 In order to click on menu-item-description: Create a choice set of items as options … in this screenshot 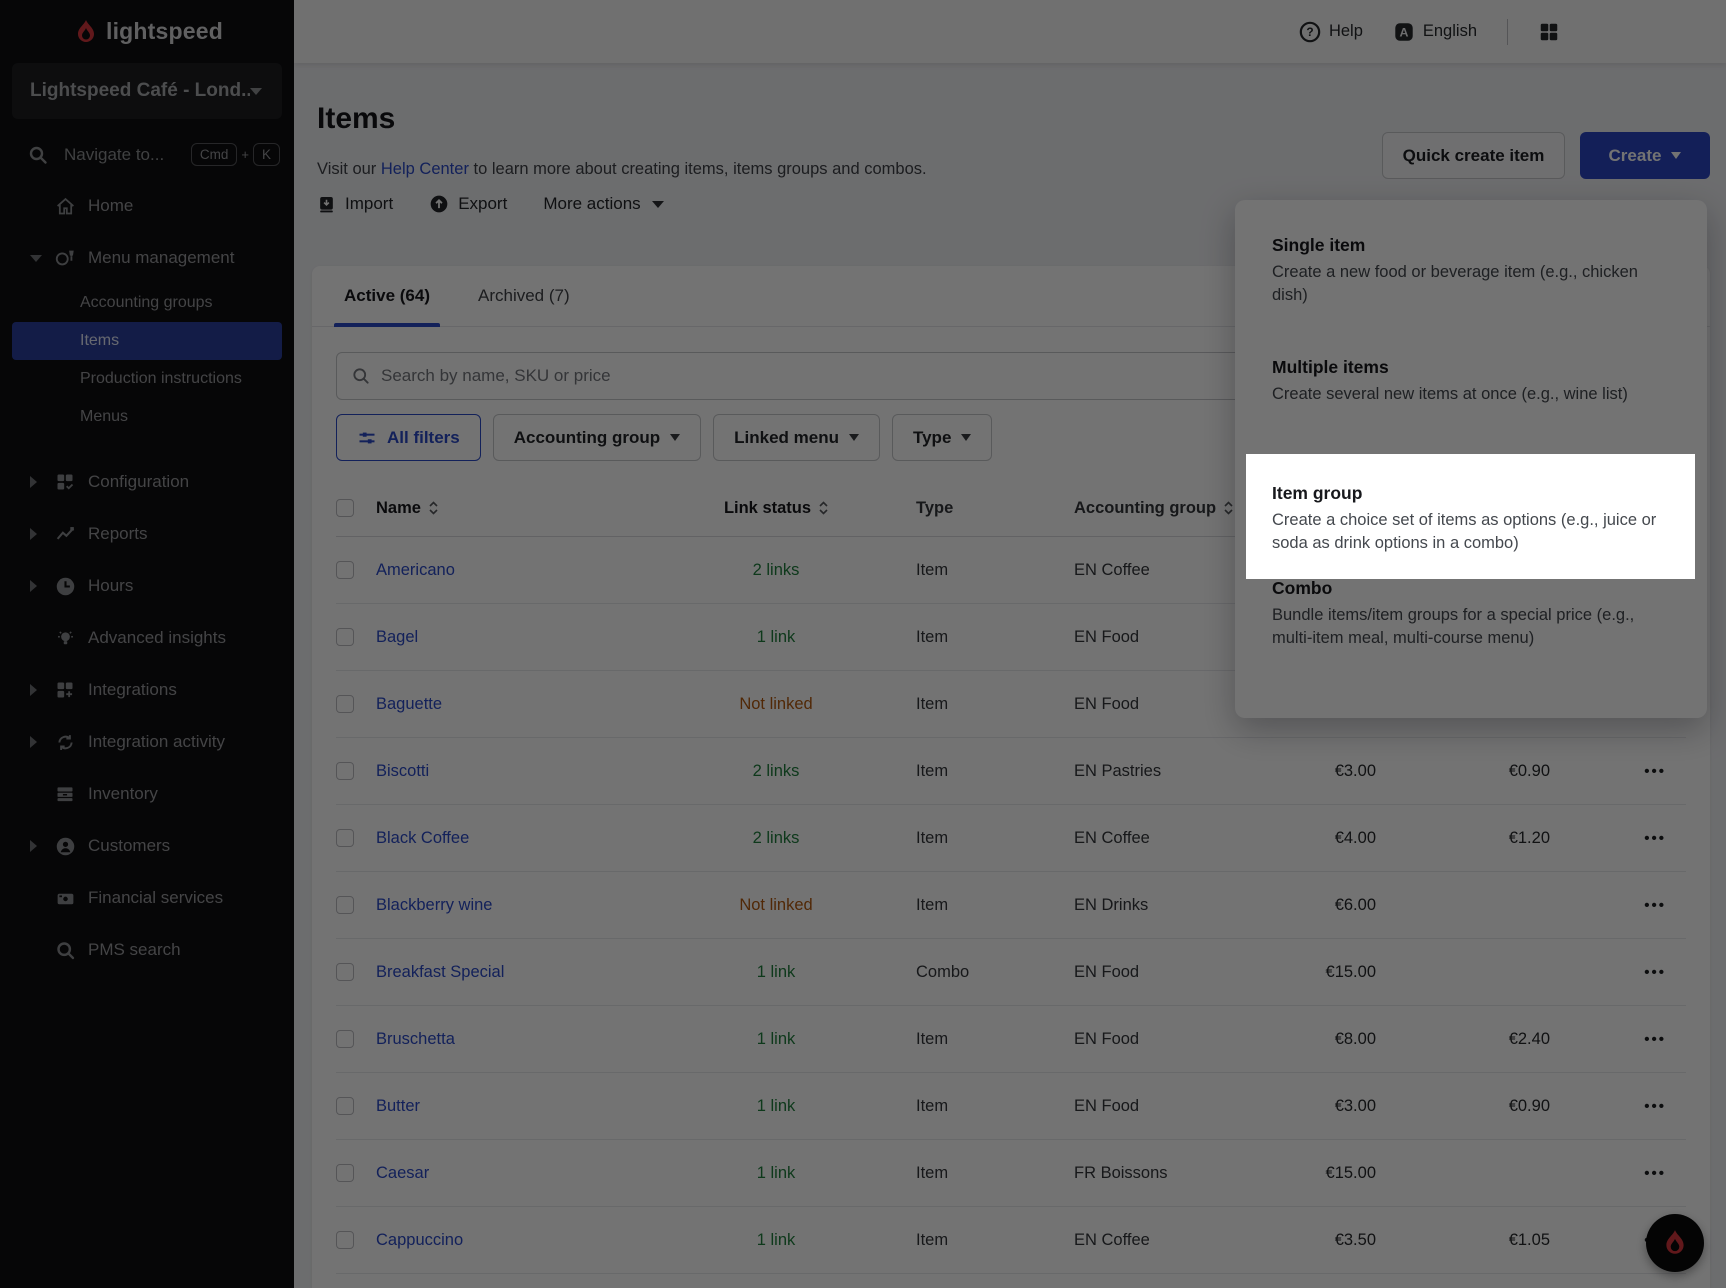, I will do `click(1464, 531)`.